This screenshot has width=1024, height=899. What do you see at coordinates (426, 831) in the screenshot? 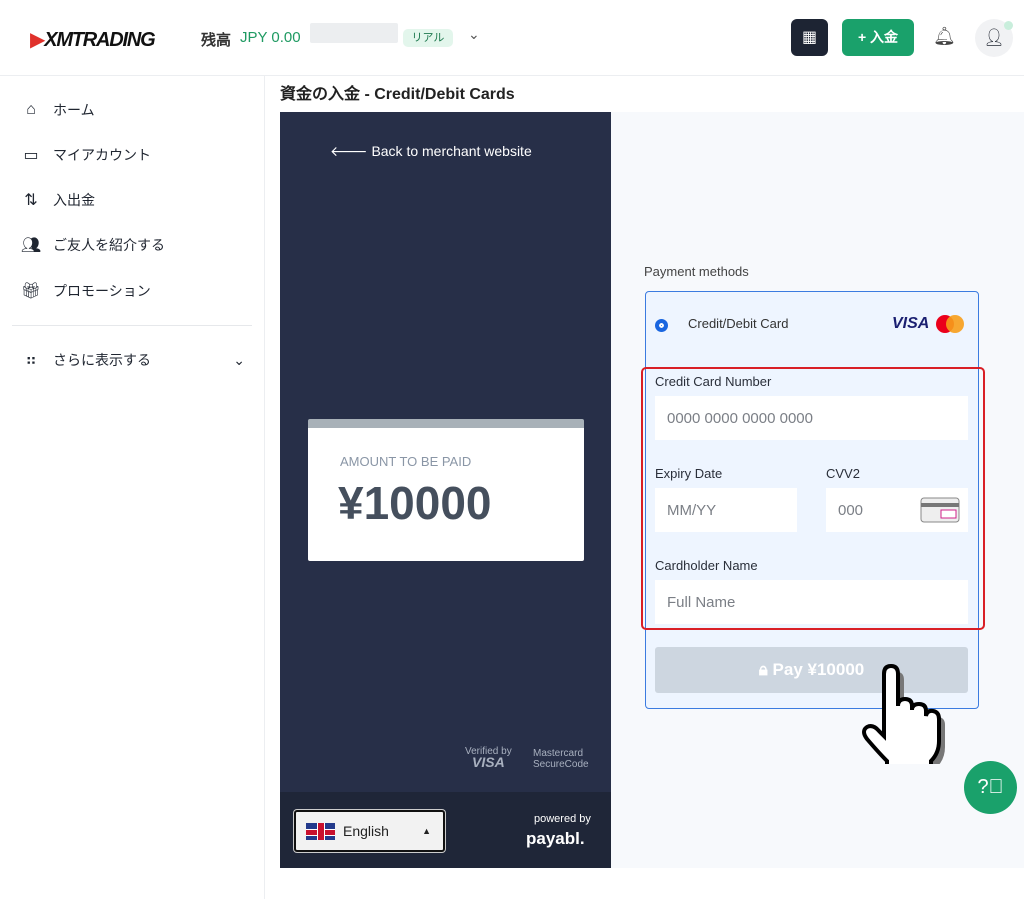
I see `caret-up-icon: ▲` at bounding box center [426, 831].